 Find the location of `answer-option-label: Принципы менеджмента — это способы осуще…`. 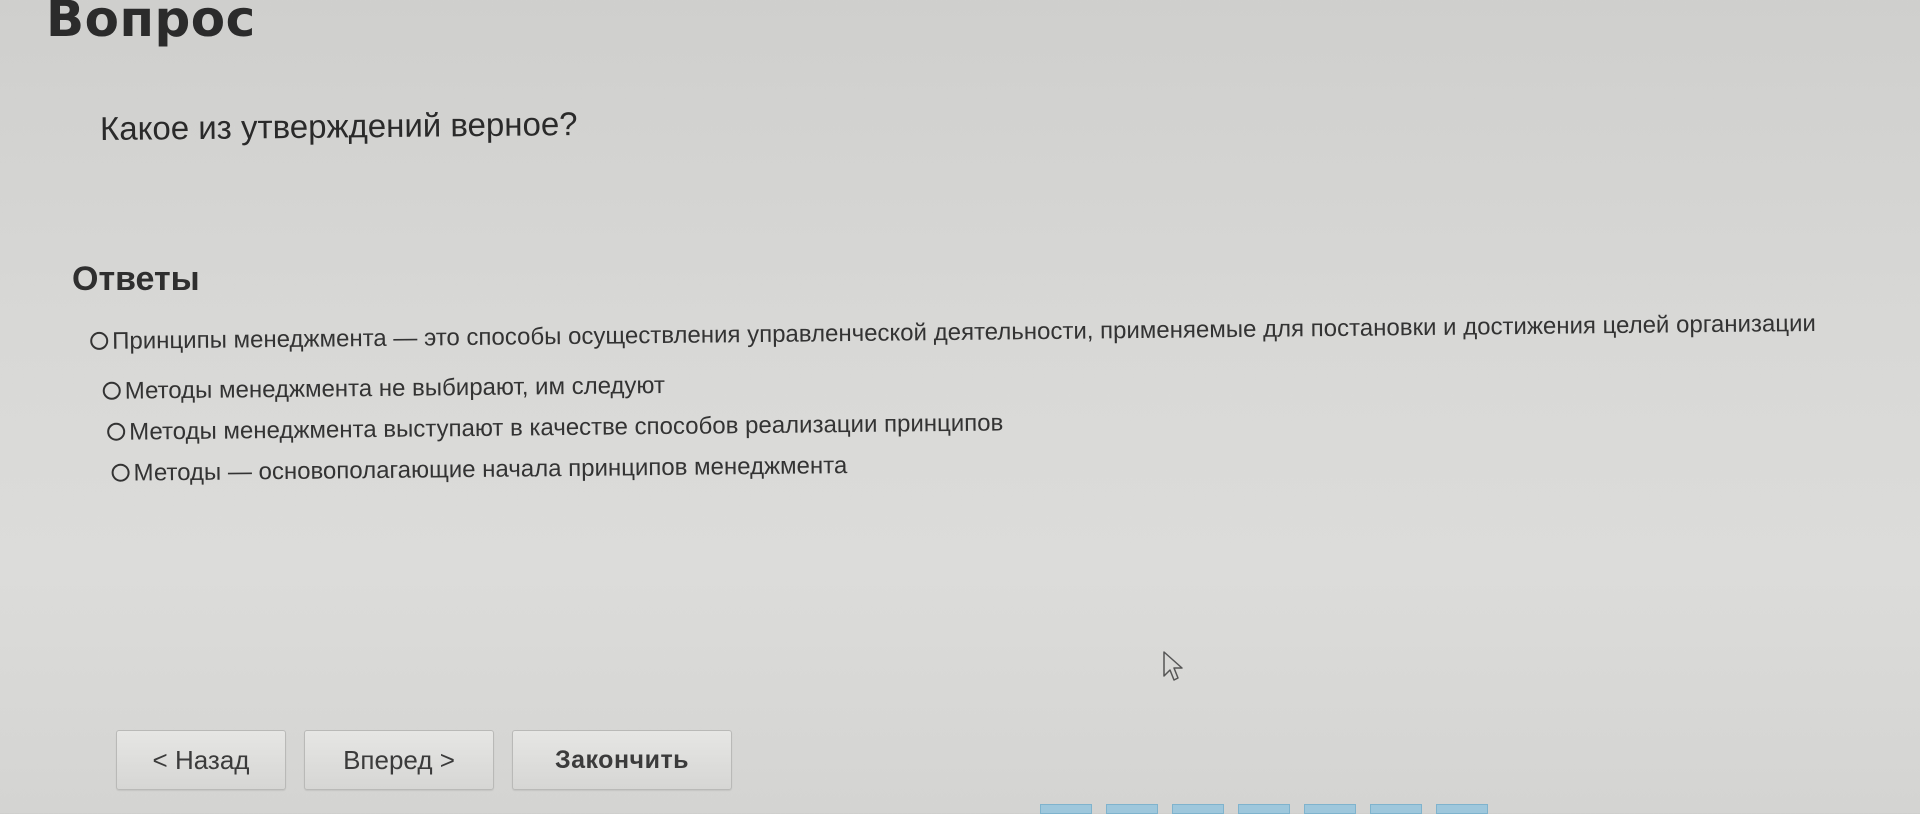

answer-option-label: Принципы менеджмента — это способы осуще… is located at coordinates (964, 332).